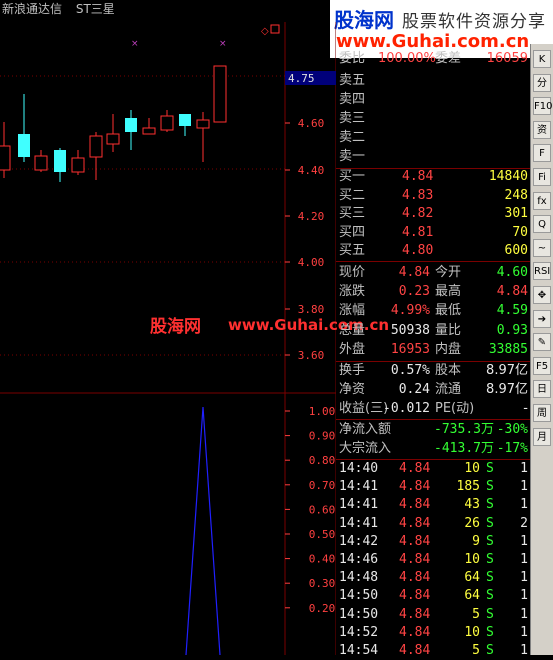  I want to click on toolbar-button: F10, so click(542, 106).